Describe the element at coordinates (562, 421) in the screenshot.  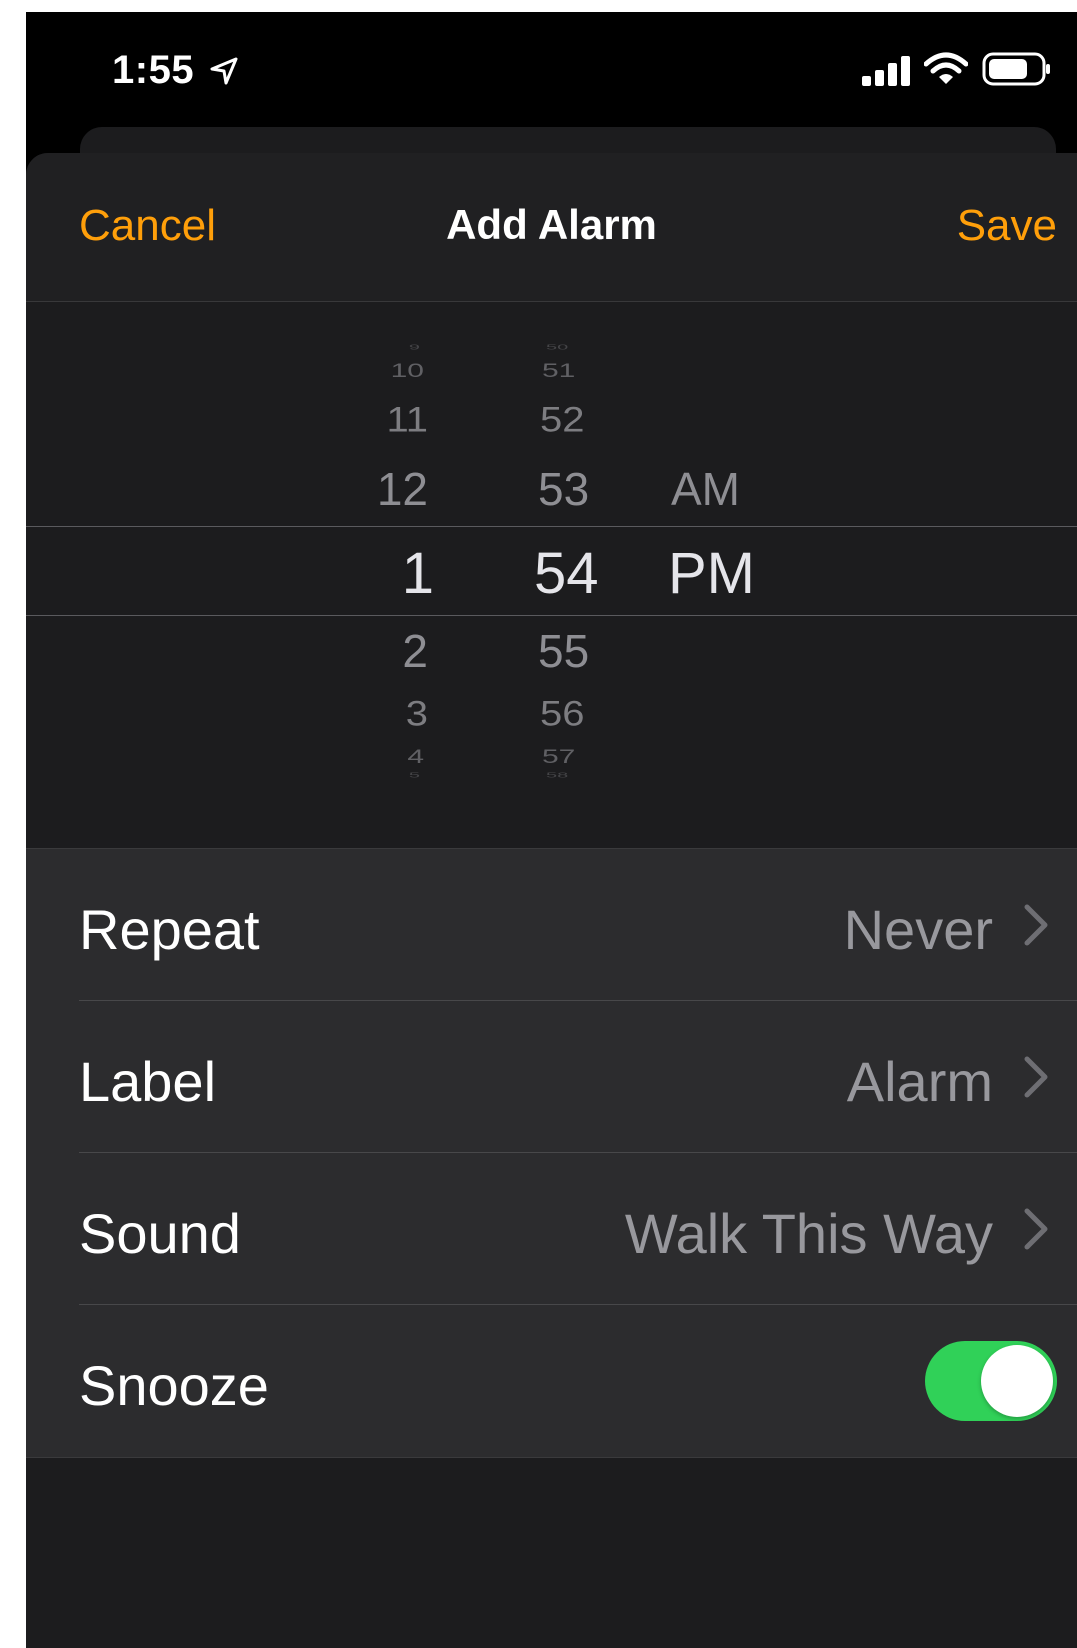
I see `minute-option: 52` at that location.